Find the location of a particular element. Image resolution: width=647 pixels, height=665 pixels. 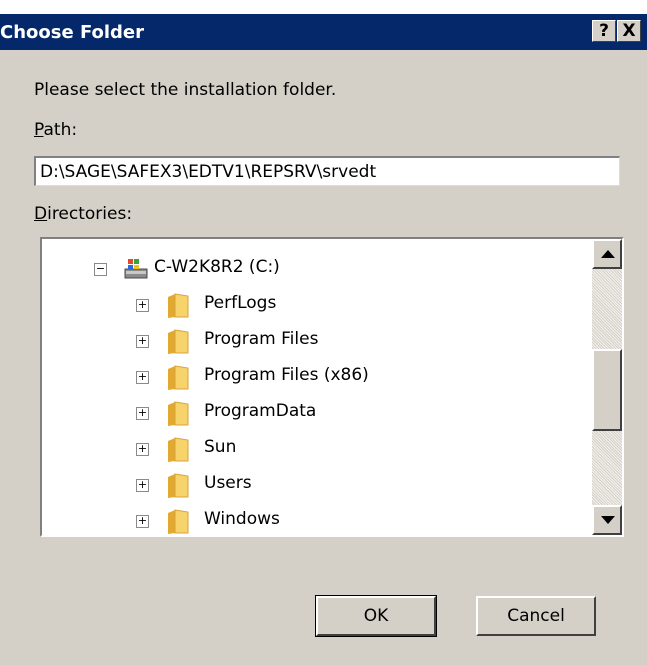

path-input-value: D:\SAGE\SAFEX3\EDTV1\REPSRV\srvedt is located at coordinates (208, 172).